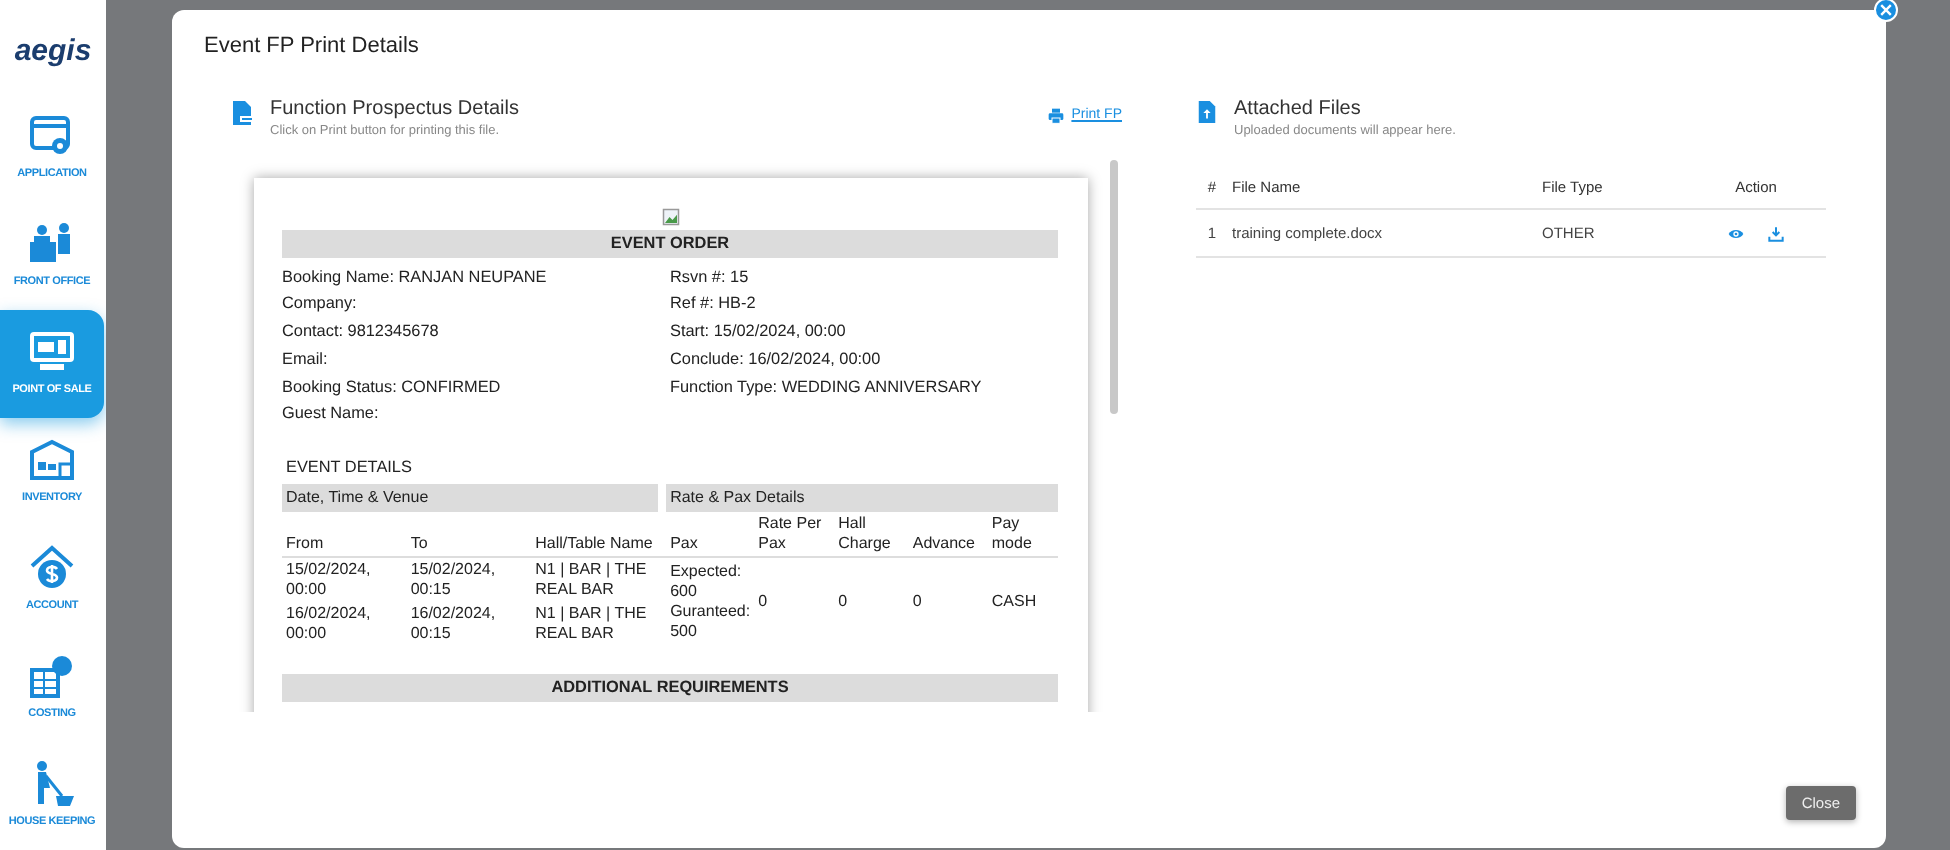 The height and width of the screenshot is (850, 1950). What do you see at coordinates (469, 535) in the screenshot?
I see `column-header: To` at bounding box center [469, 535].